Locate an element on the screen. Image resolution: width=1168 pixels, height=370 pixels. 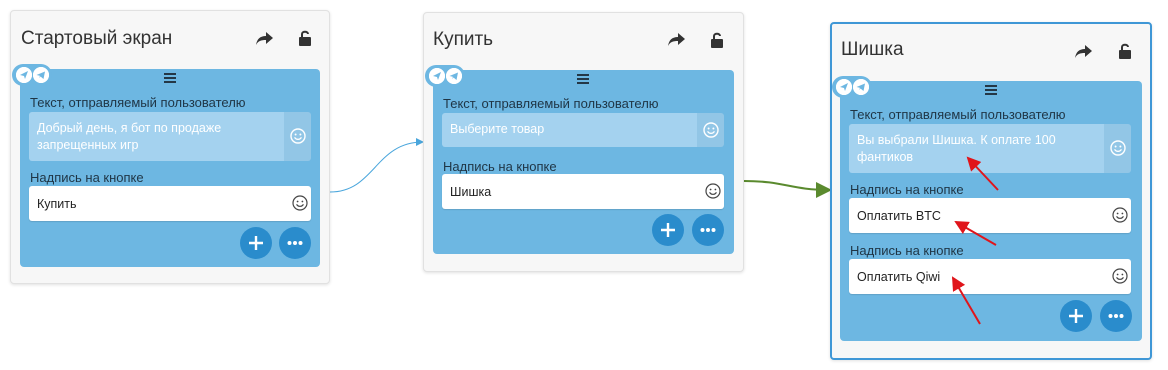
connector-buy-to-shishka is located at coordinates (787, 189).